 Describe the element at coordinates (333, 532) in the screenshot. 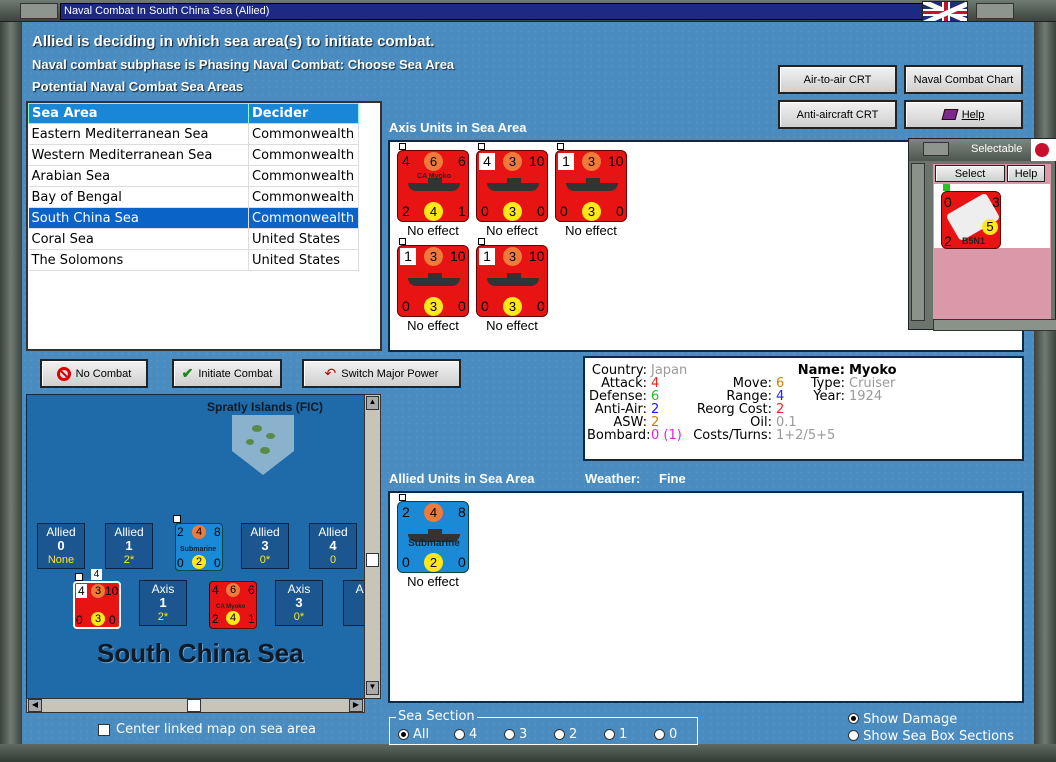

I see `sea-box-label: Allied` at that location.